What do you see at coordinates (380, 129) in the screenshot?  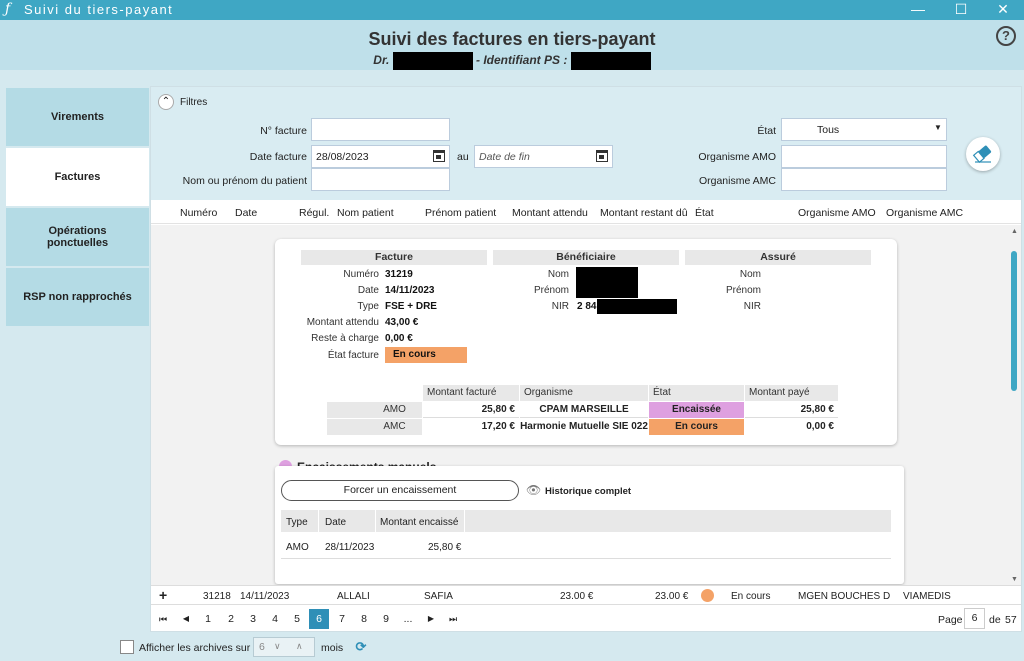 I see `num-facture-input` at bounding box center [380, 129].